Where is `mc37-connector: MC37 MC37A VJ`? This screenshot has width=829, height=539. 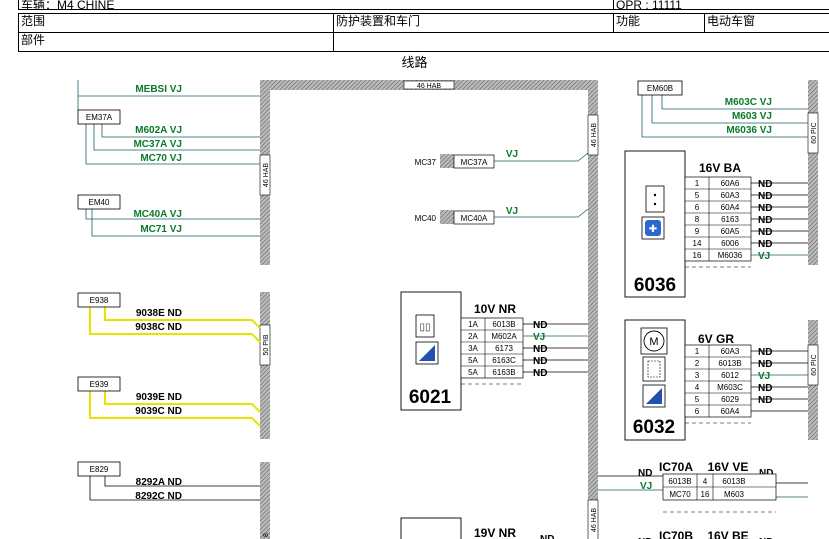
mc37-connector: MC37 MC37A VJ is located at coordinates (502, 159).